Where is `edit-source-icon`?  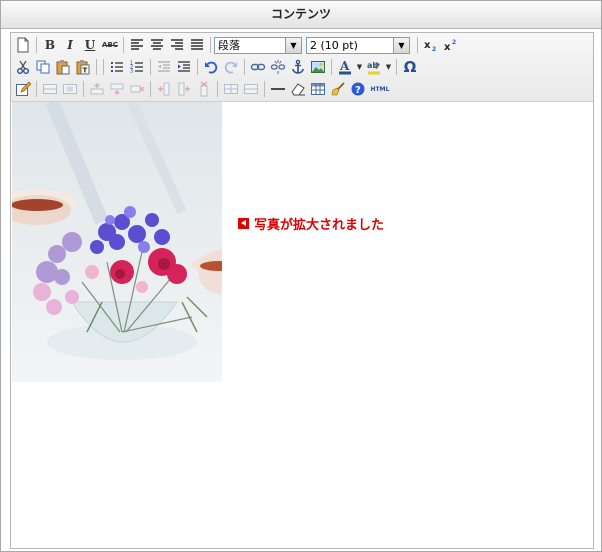 edit-source-icon is located at coordinates (23, 89).